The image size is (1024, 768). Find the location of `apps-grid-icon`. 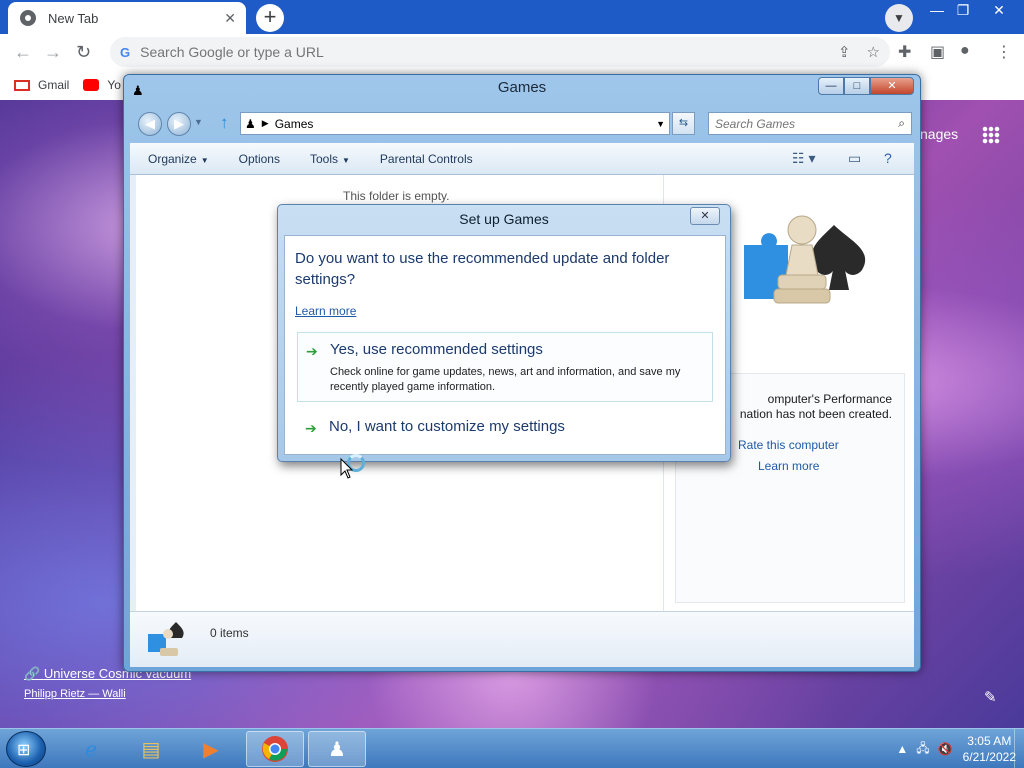

apps-grid-icon is located at coordinates (991, 135).